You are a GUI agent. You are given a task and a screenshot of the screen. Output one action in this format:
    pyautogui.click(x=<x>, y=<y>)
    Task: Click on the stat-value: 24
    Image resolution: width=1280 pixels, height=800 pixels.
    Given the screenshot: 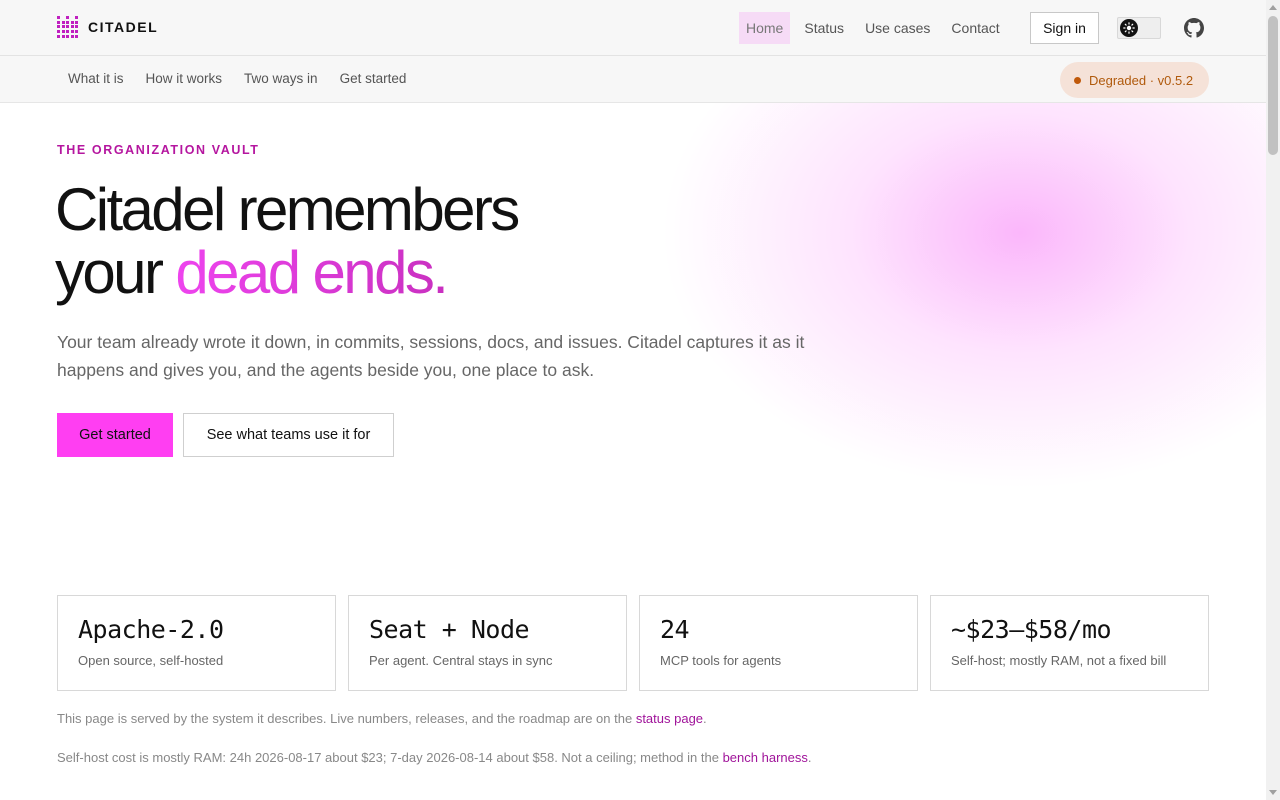 What is the action you would take?
    pyautogui.click(x=675, y=629)
    